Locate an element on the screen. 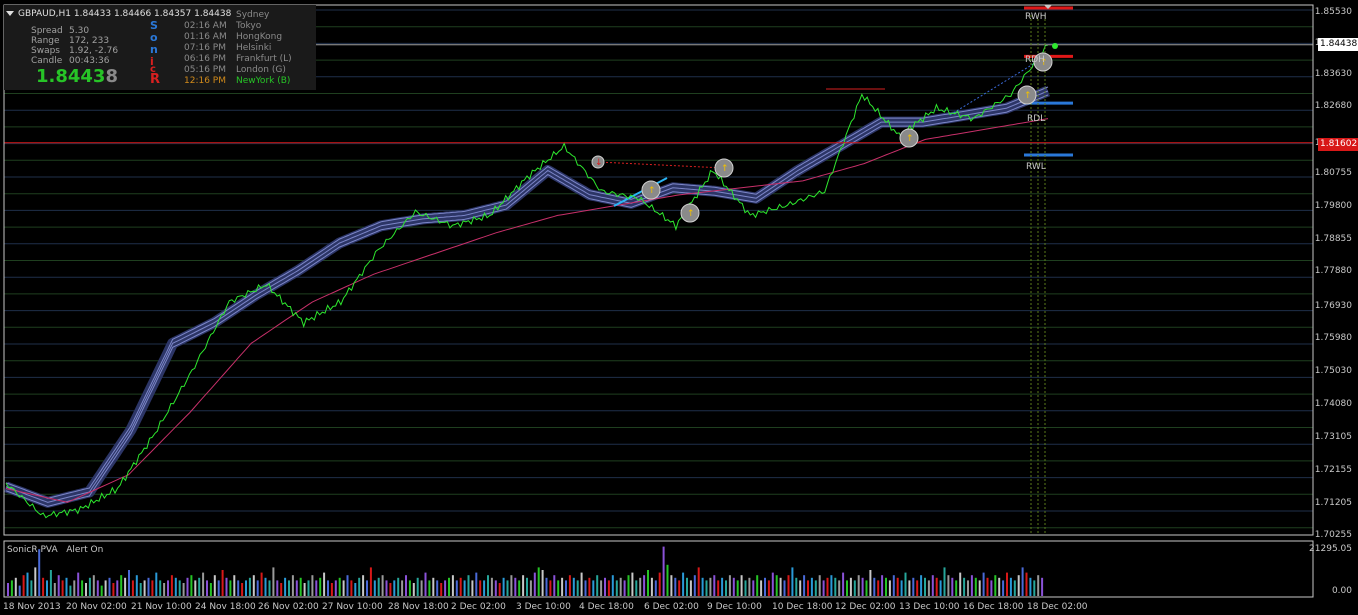 This screenshot has height=615, width=1358. time-axis-label: 2 Dec 02:00 is located at coordinates (478, 607).